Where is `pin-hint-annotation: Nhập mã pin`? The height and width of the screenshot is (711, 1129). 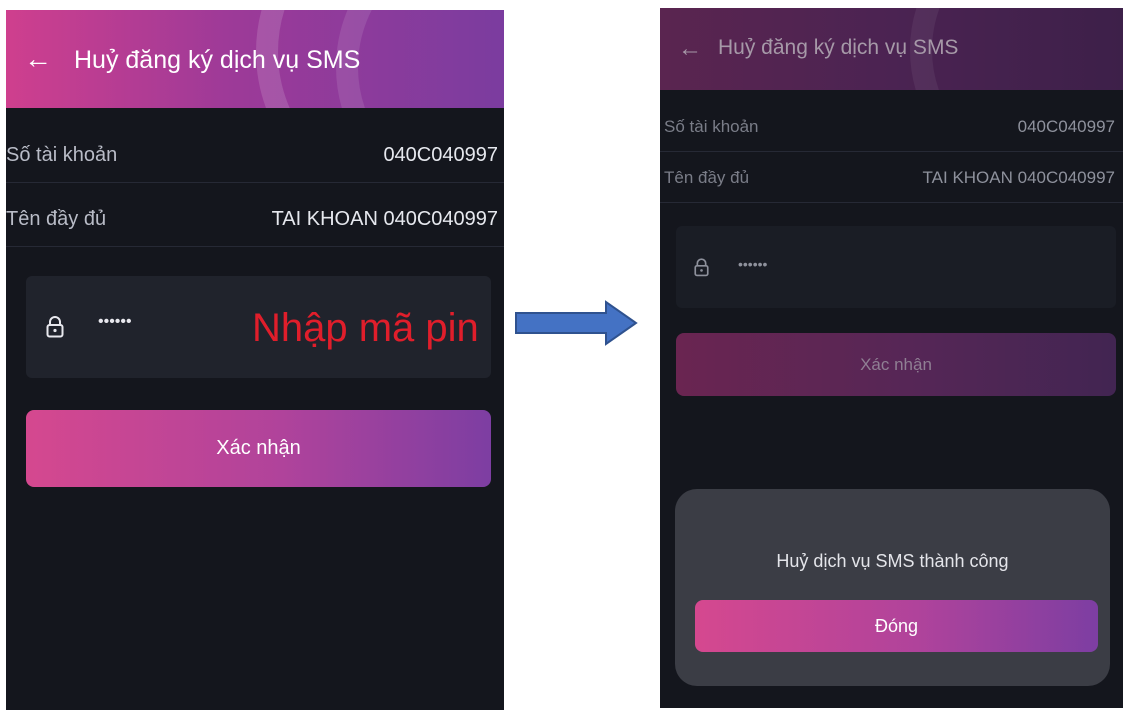 pin-hint-annotation: Nhập mã pin is located at coordinates (365, 328).